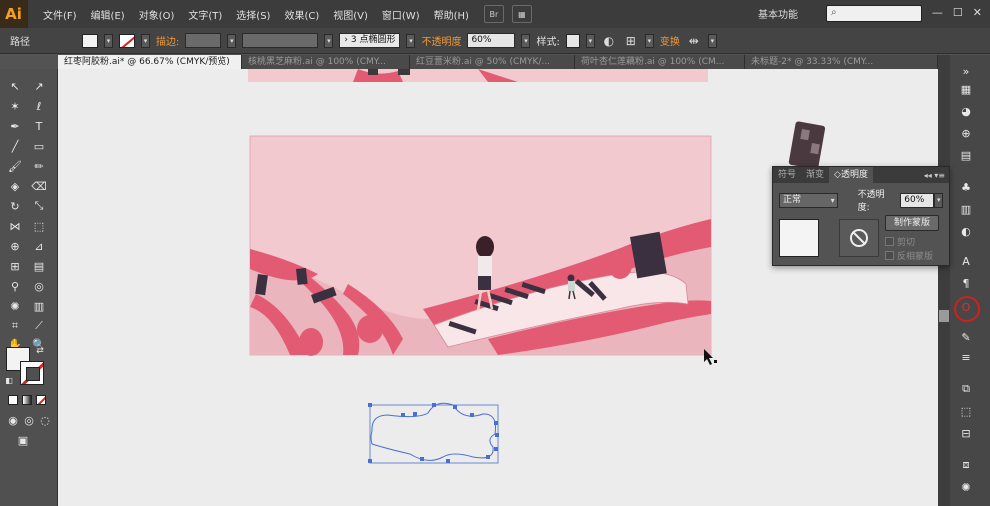 The image size is (990, 506). I want to click on align-icon: ⊞, so click(631, 41).